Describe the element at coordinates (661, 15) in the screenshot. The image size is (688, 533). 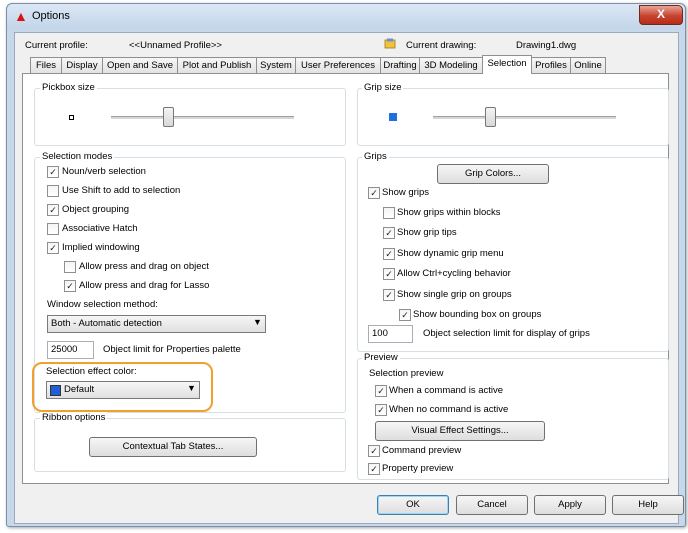
I see `close-button: X` at that location.